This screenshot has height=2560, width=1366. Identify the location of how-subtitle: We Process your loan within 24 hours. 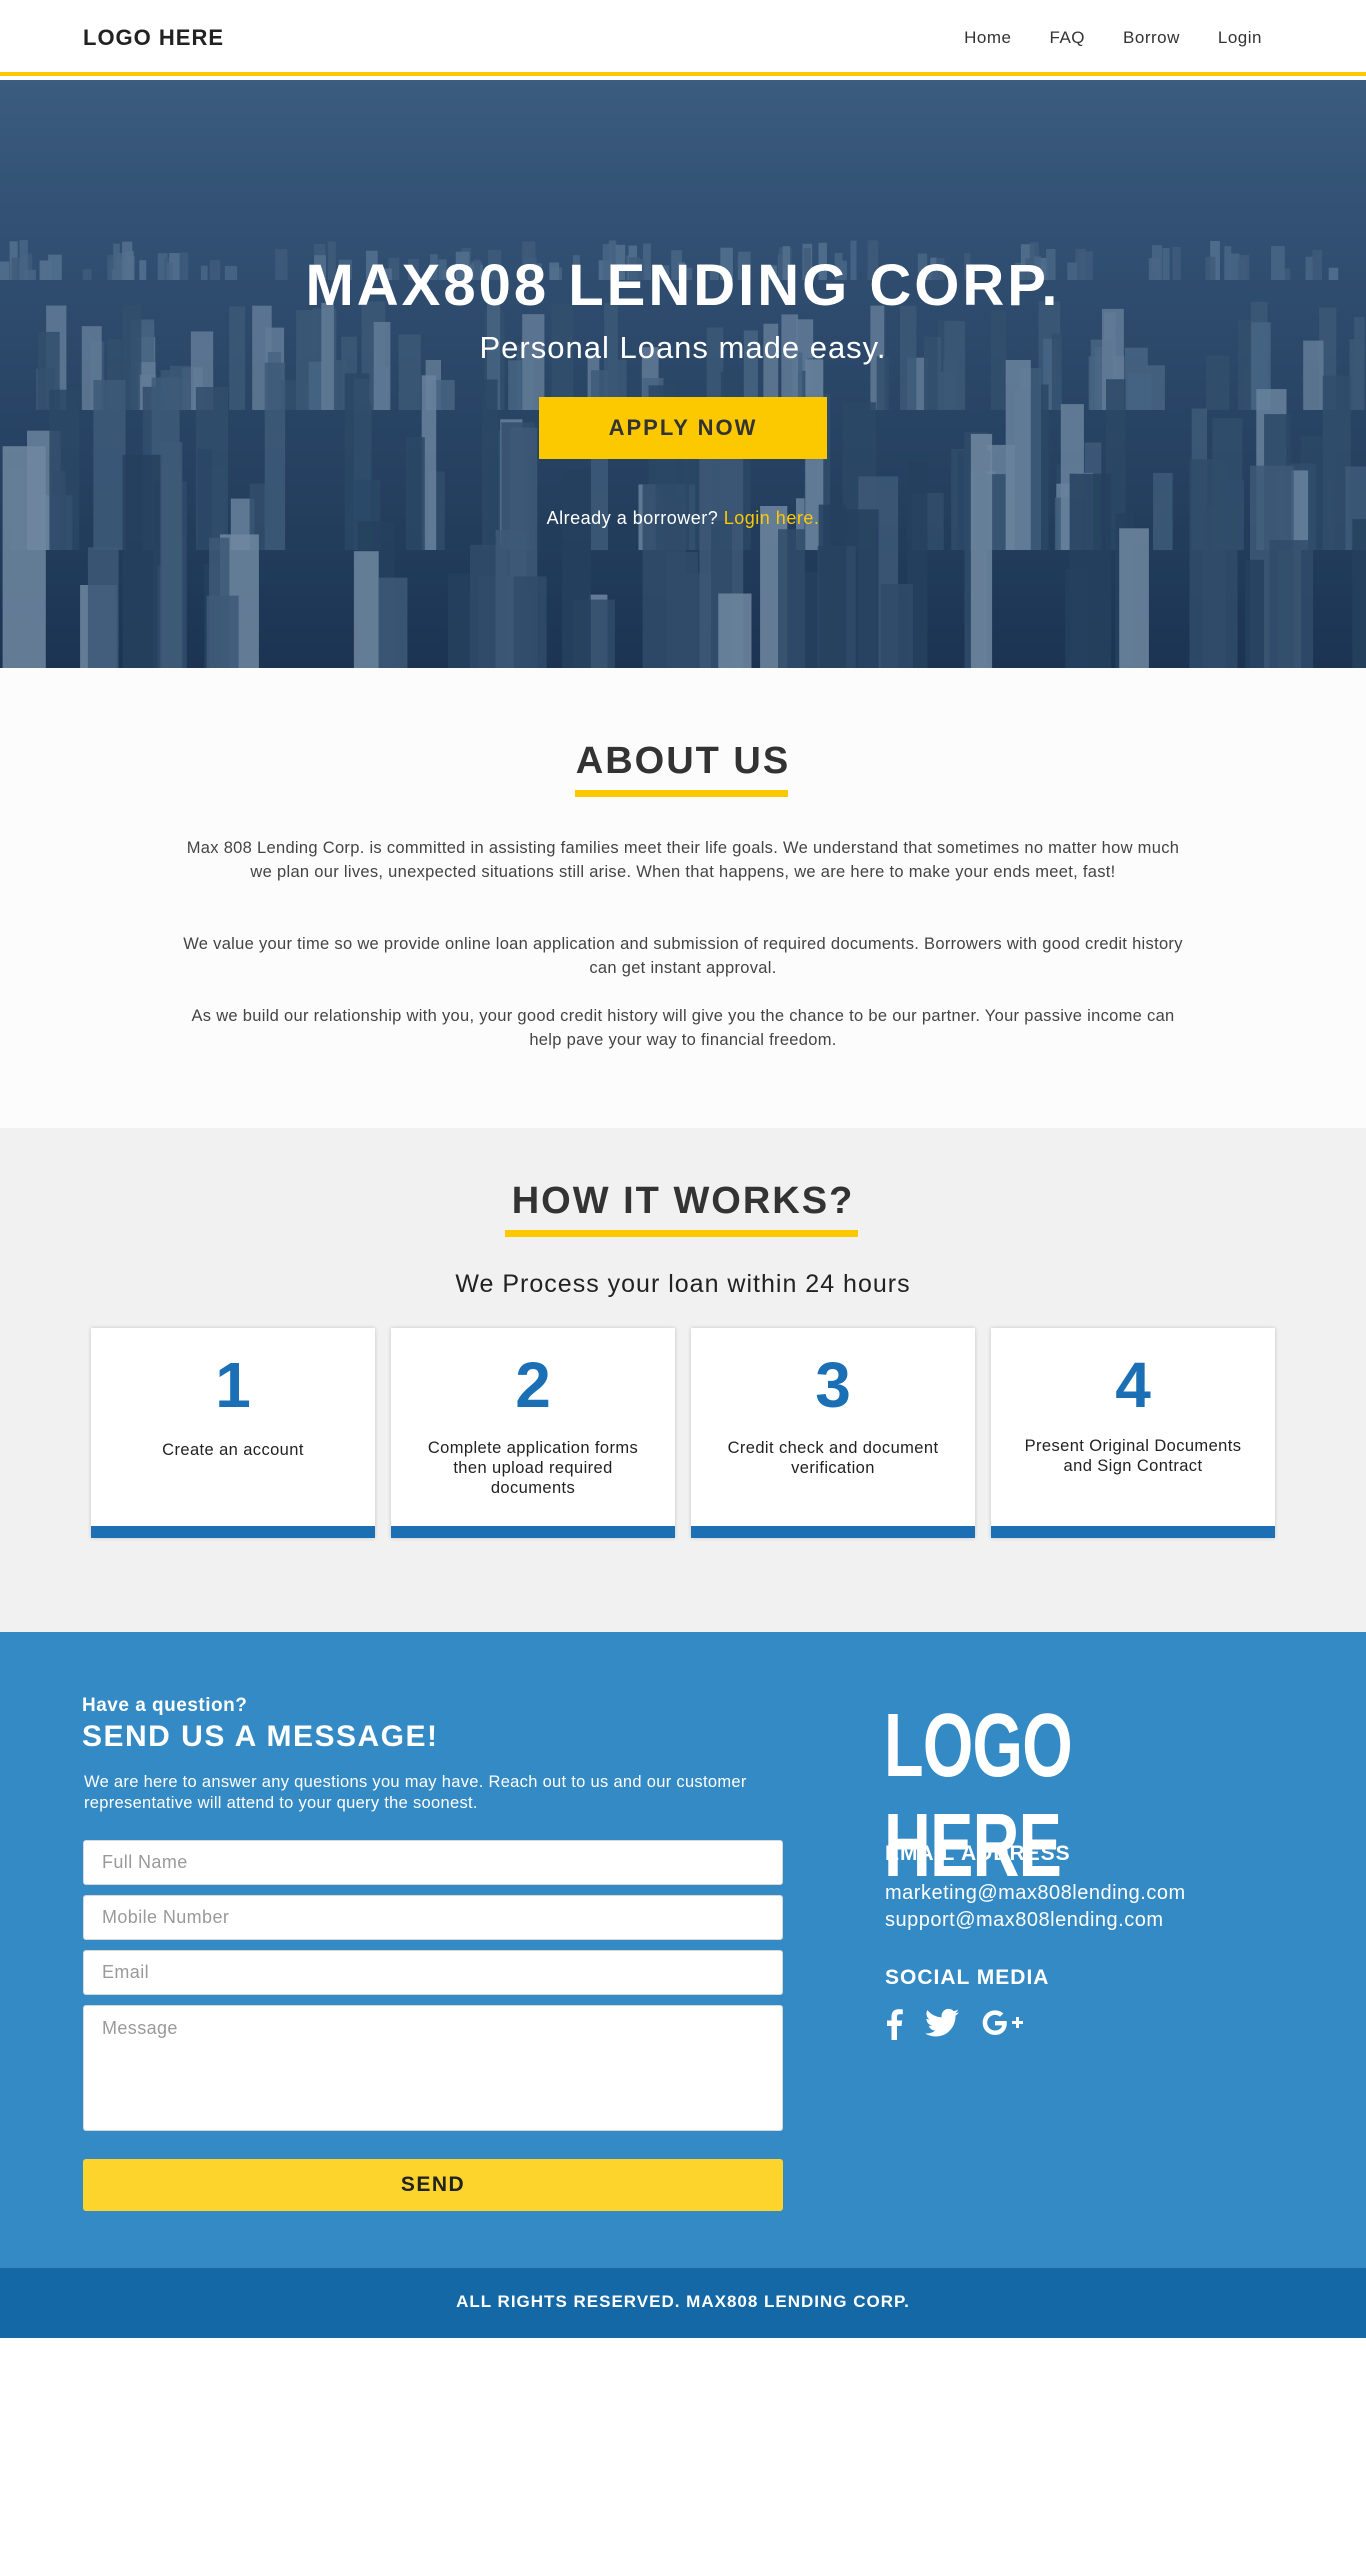
(683, 1284).